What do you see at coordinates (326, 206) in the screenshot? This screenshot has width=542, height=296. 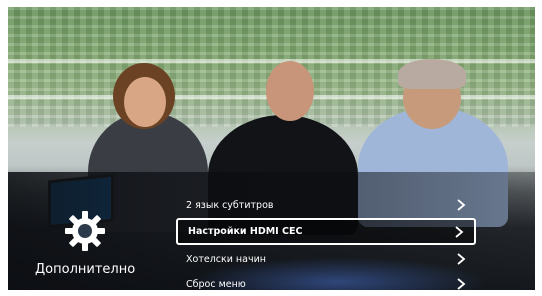 I see `menu-item-subtitle-language-2: 2 язык субтитров` at bounding box center [326, 206].